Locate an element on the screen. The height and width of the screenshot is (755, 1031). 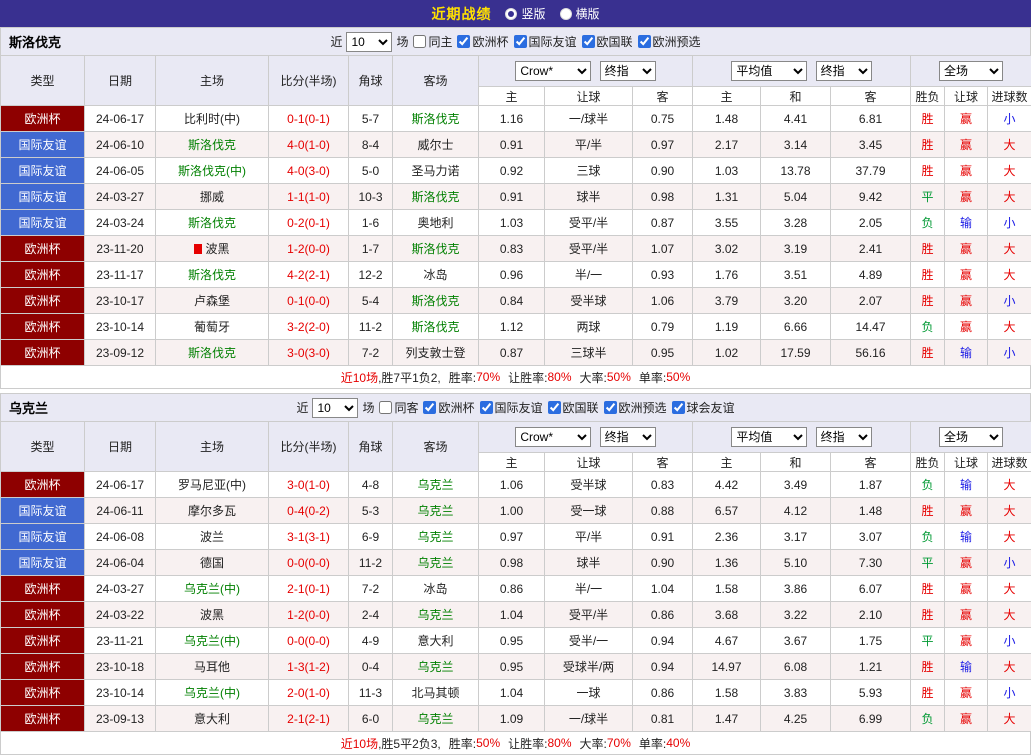
home-team: 摩尔多瓦 is located at coordinates (212, 511).